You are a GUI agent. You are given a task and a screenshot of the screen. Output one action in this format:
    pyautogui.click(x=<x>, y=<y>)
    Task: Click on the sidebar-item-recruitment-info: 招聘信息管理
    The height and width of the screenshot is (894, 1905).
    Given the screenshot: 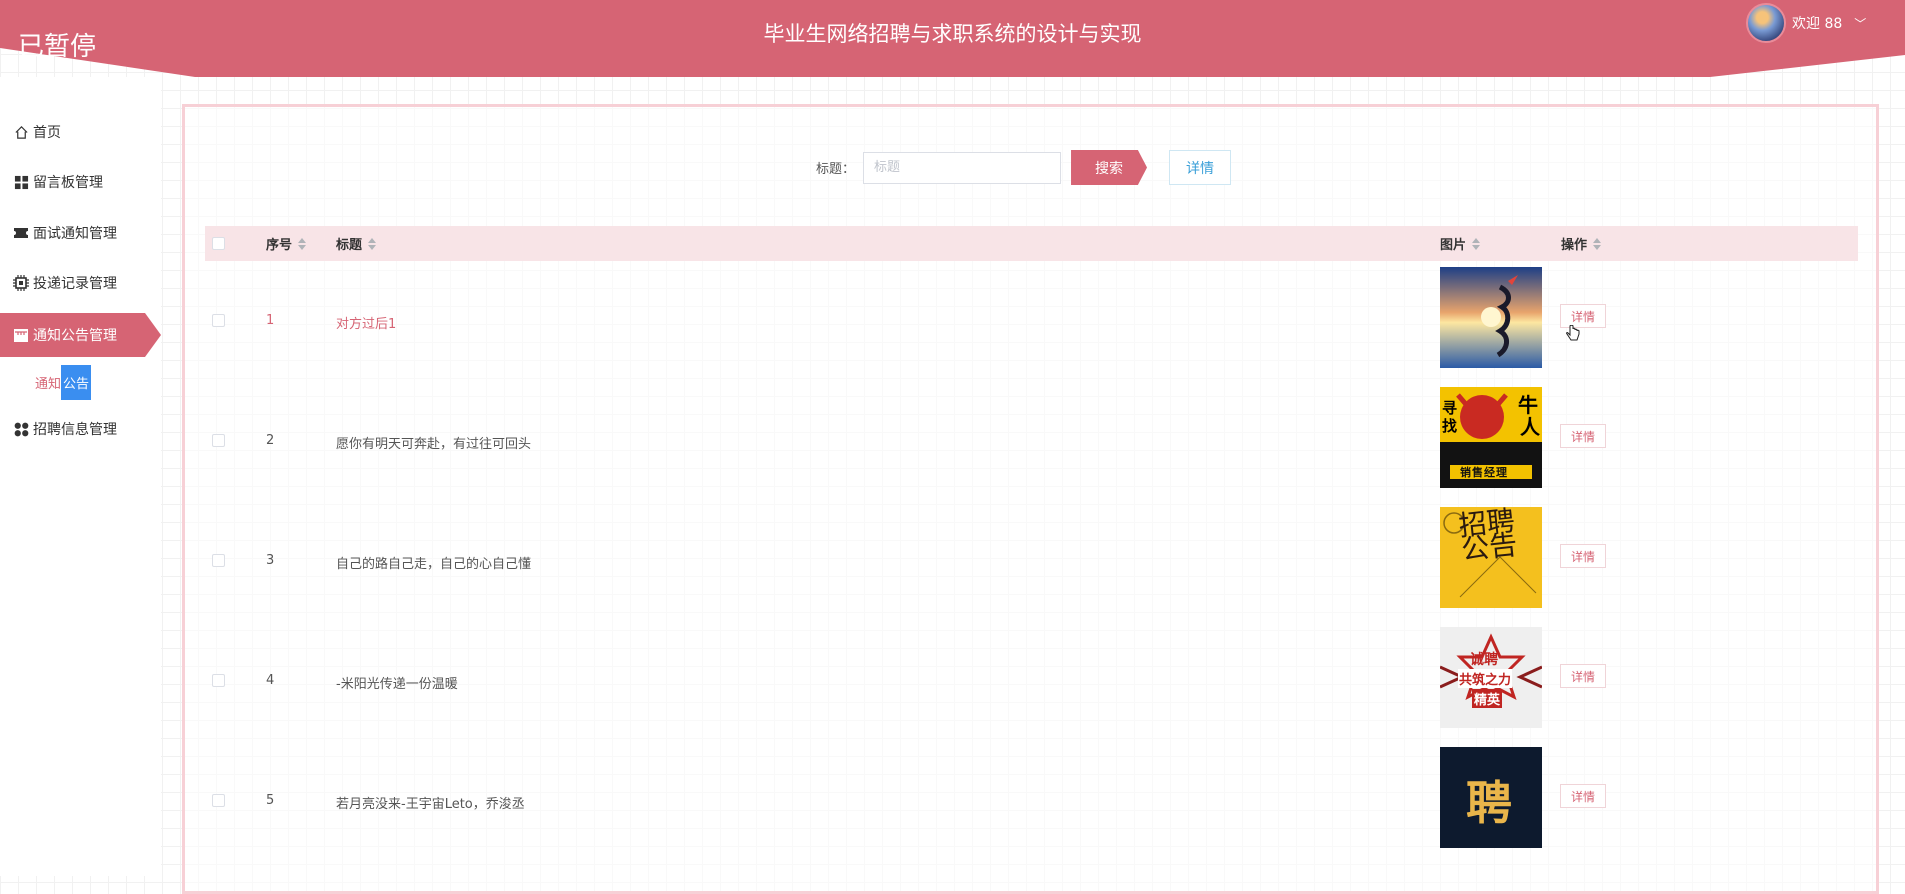 What is the action you would take?
    pyautogui.click(x=80, y=429)
    